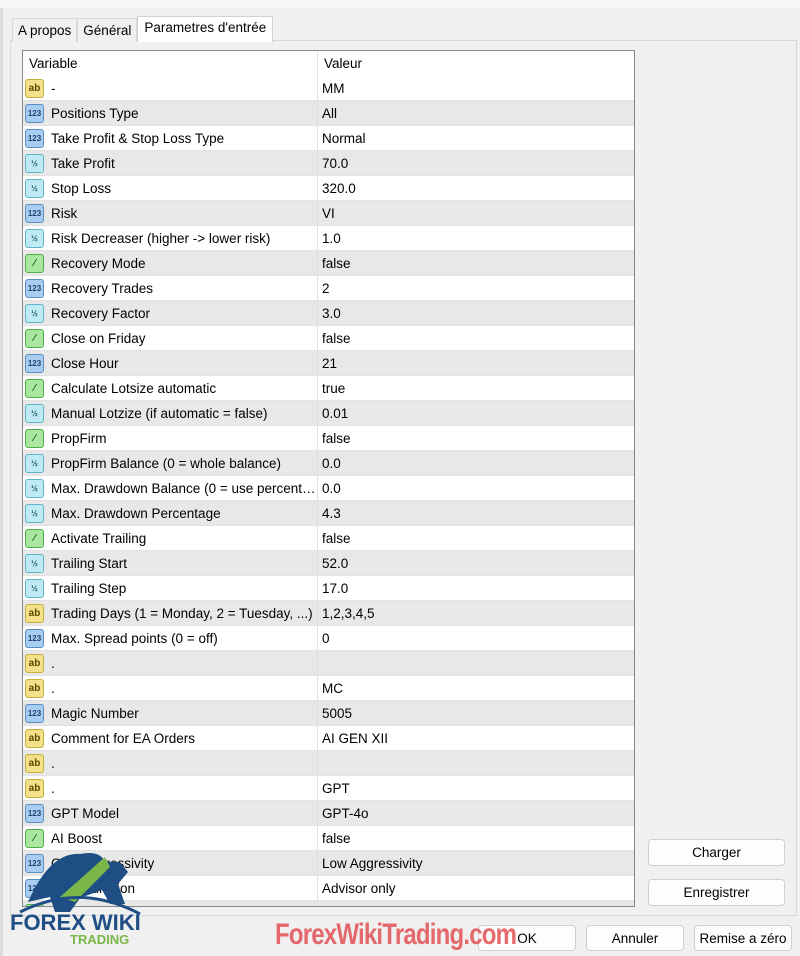 Image resolution: width=800 pixels, height=956 pixels. I want to click on table-row: ⁄ Calculate Lotsize automatic true, so click(328, 388).